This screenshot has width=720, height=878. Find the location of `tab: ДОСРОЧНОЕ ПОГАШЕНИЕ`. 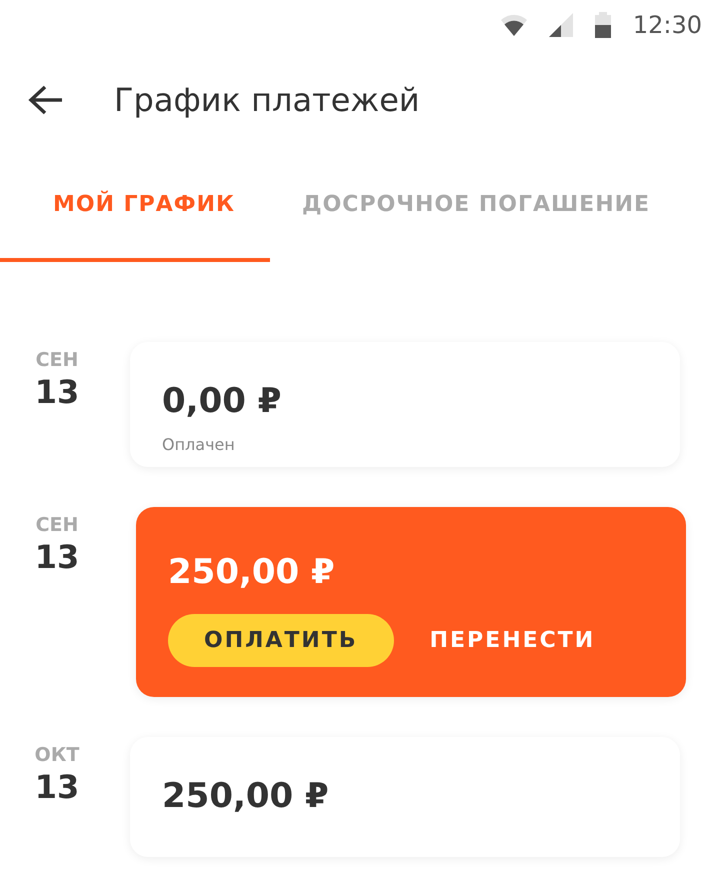

tab: ДОСРОЧНОЕ ПОГАШЕНИЕ is located at coordinates (468, 206).